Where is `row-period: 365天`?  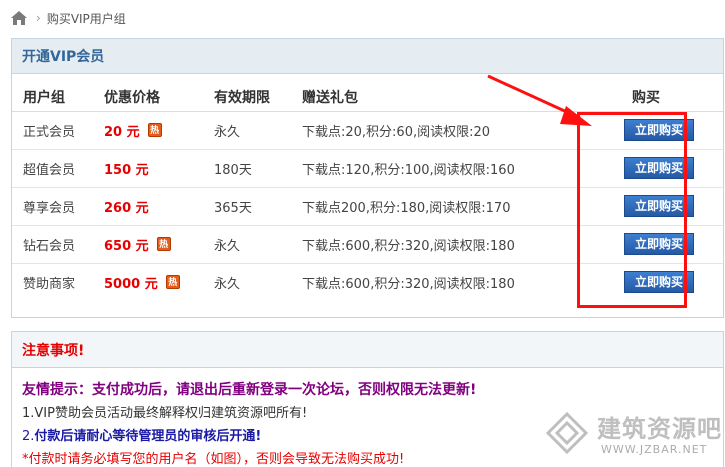 row-period: 365天 is located at coordinates (258, 206).